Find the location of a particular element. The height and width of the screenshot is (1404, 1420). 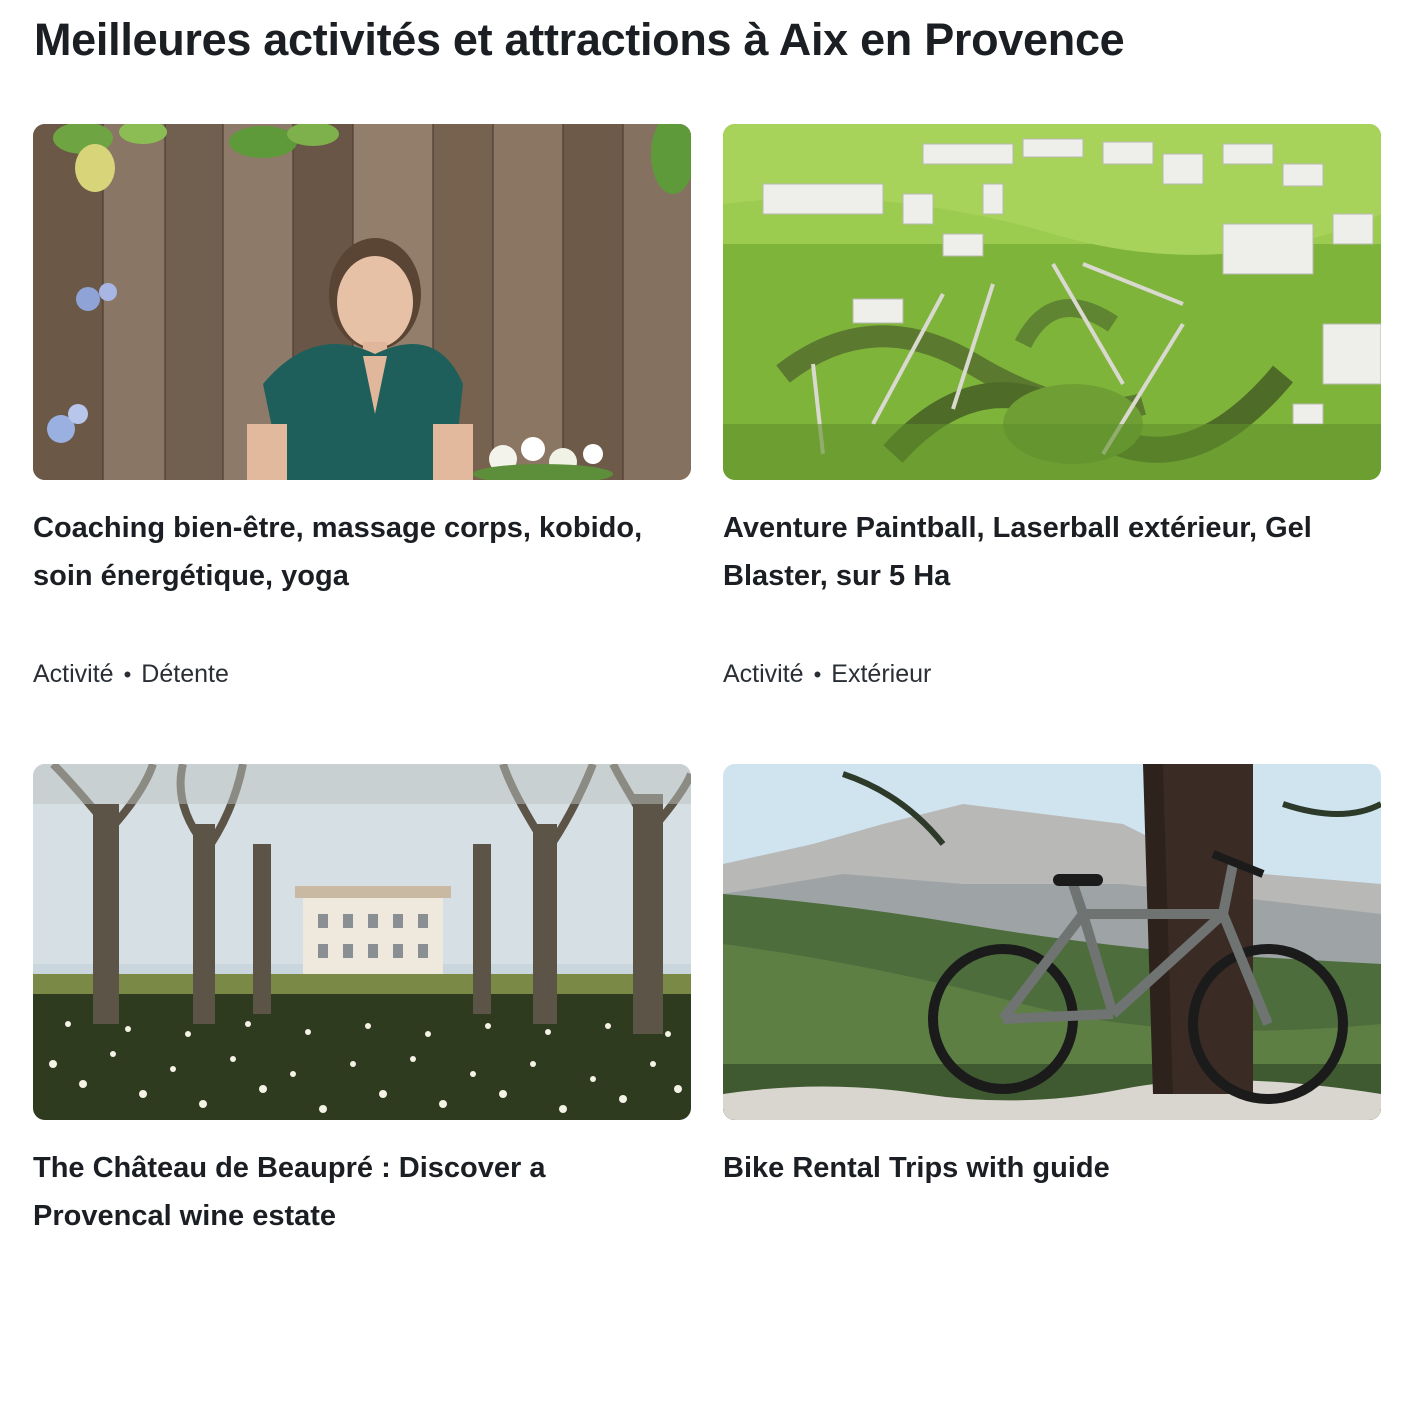

paintball-field-image is located at coordinates (1052, 302).